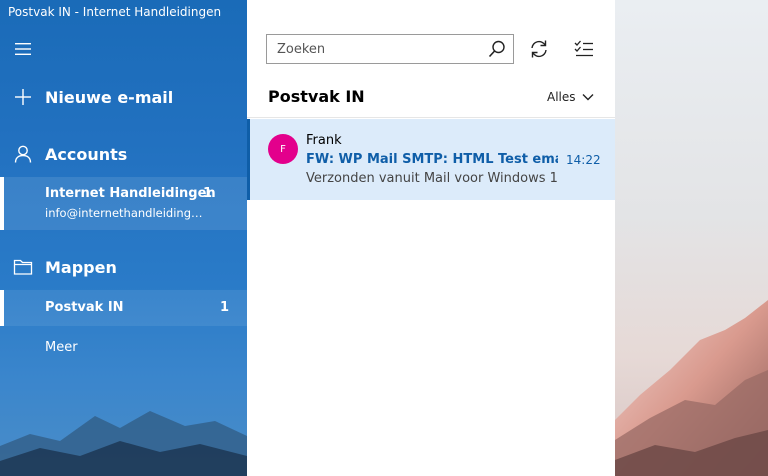 The height and width of the screenshot is (476, 768). I want to click on hamburger-icon, so click(23, 49).